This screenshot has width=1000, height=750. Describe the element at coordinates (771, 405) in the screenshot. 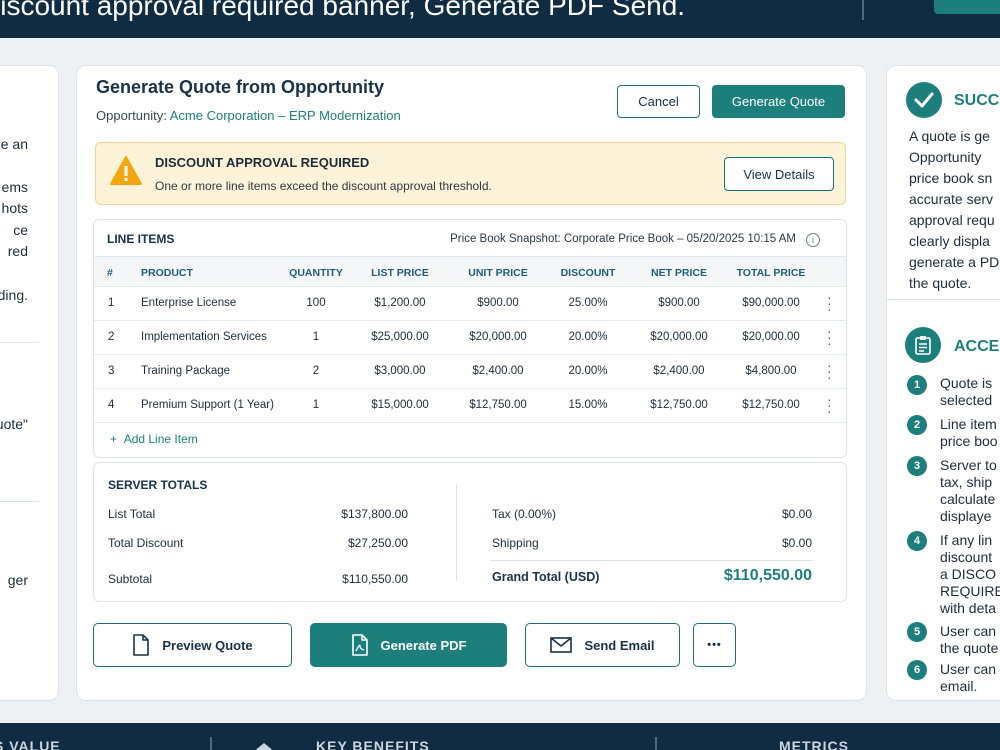

I see `total-price: $12,750.00` at that location.